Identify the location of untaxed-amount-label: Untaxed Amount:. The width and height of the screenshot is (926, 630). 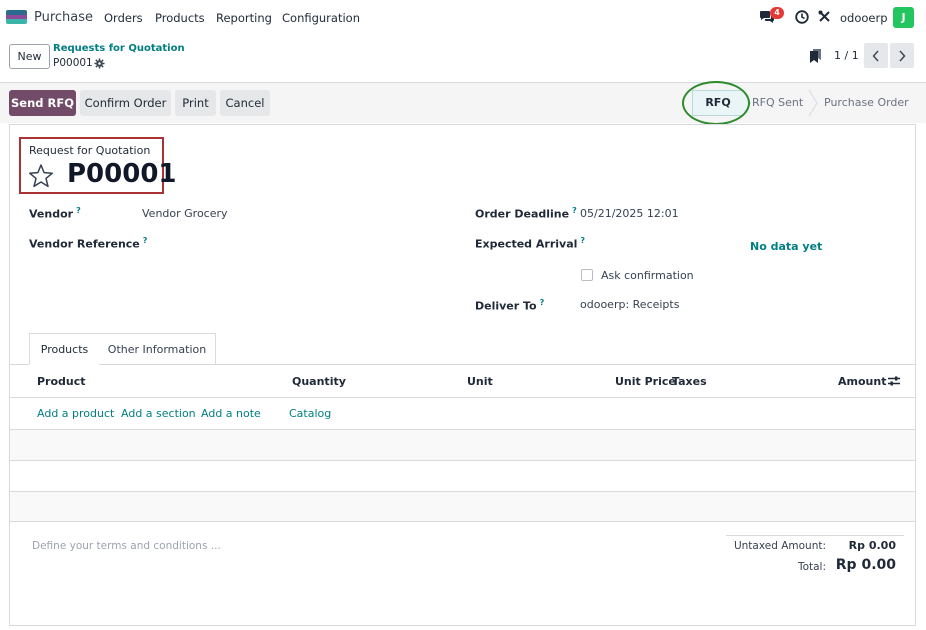
(779, 546).